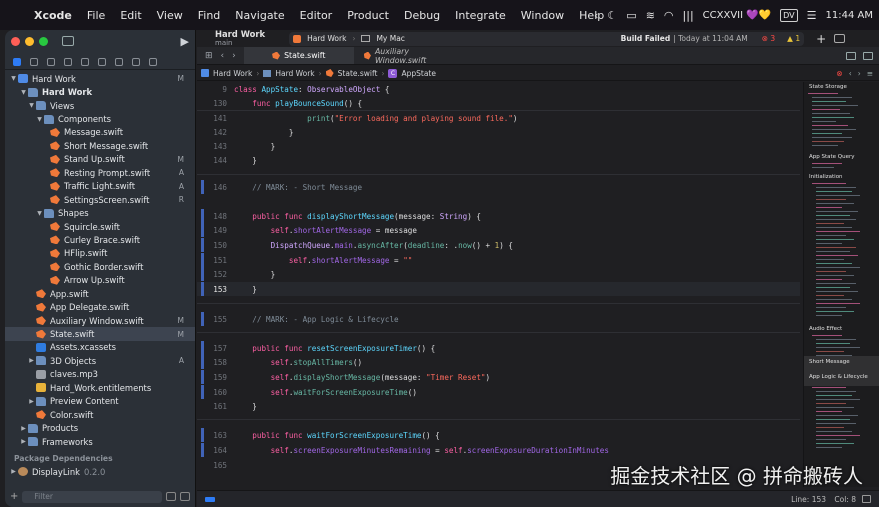 The width and height of the screenshot is (879, 507). What do you see at coordinates (259, 15) in the screenshot?
I see `menu-navigate: Navigate` at bounding box center [259, 15].